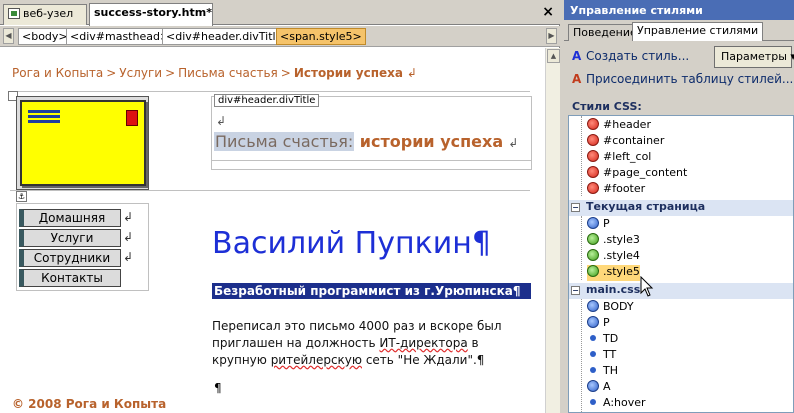 This screenshot has height=413, width=794. I want to click on masthead-border, so click(270, 91).